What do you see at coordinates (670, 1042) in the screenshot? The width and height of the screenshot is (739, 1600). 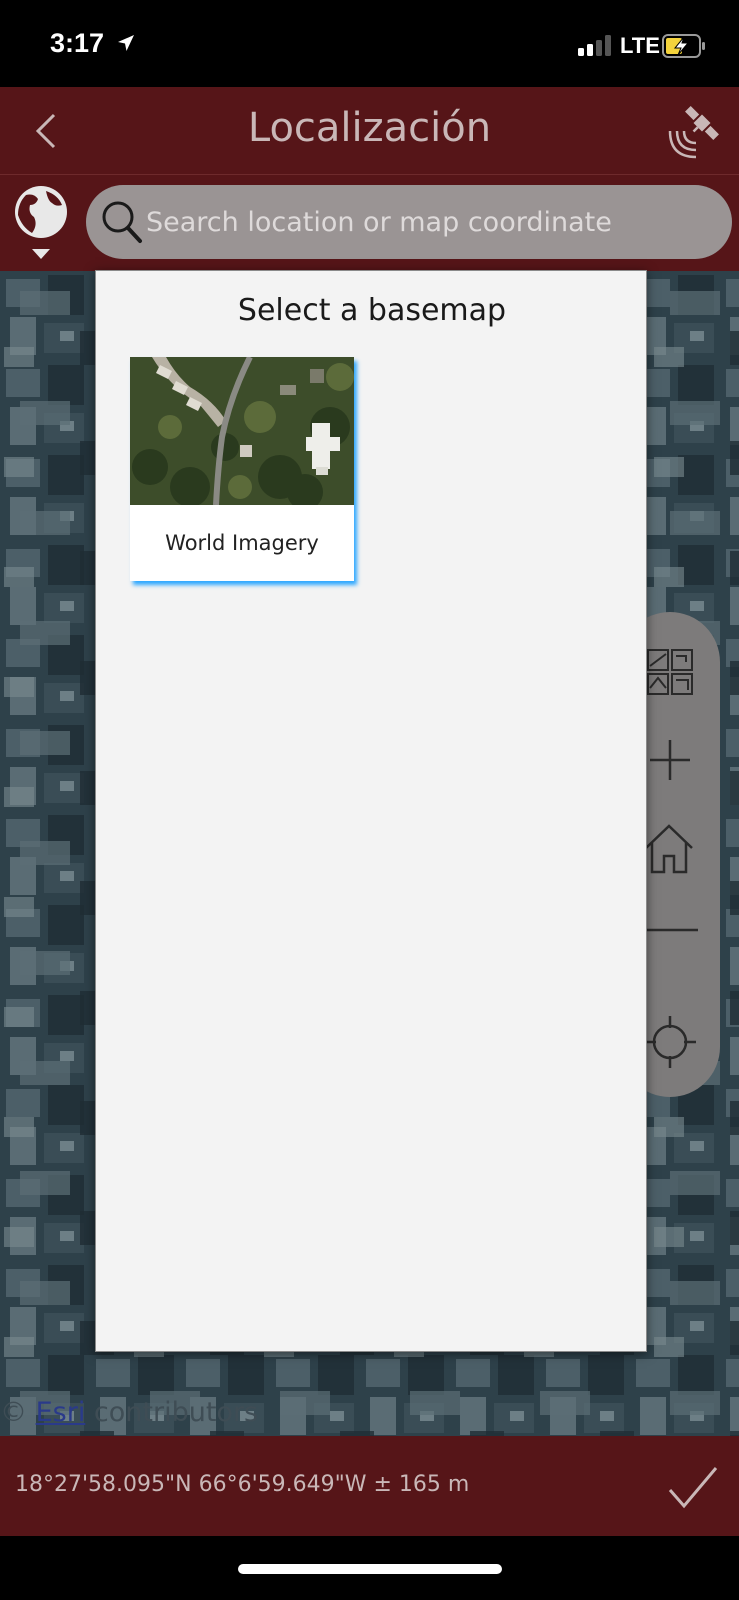 I see `locate-icon` at bounding box center [670, 1042].